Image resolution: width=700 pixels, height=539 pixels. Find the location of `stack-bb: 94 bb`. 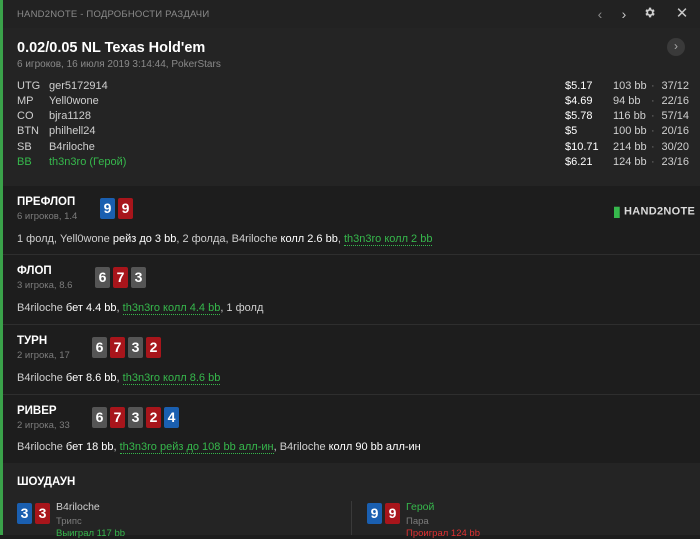

stack-bb: 94 bb is located at coordinates (627, 101).